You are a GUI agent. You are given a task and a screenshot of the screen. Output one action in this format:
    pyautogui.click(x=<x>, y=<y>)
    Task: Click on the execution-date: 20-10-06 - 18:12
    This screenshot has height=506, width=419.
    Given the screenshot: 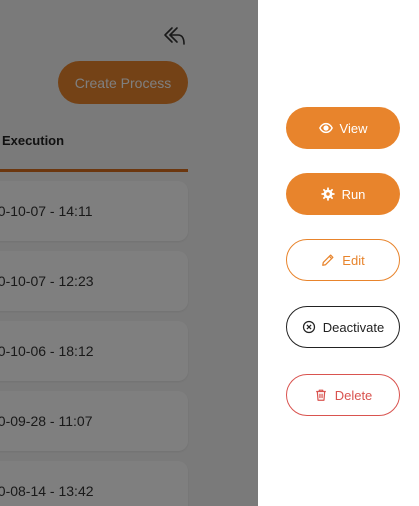 What is the action you would take?
    pyautogui.click(x=47, y=351)
    